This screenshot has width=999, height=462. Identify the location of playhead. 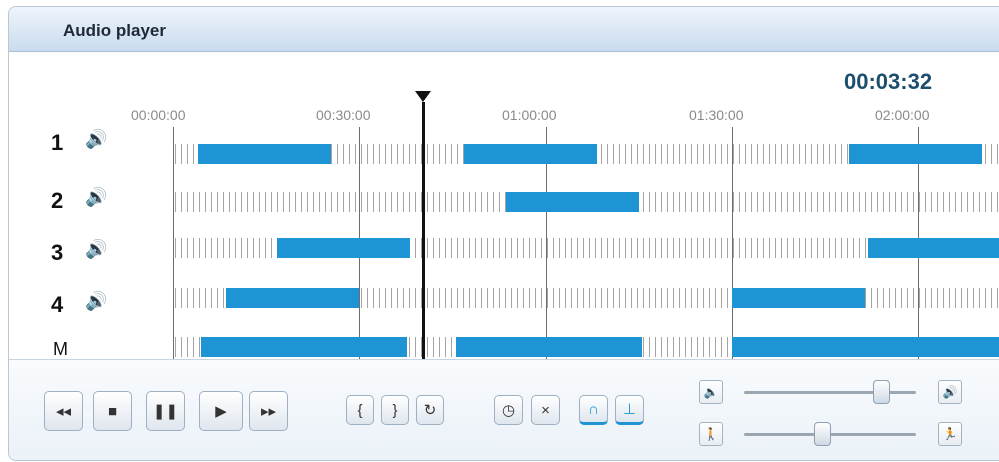
(423, 234).